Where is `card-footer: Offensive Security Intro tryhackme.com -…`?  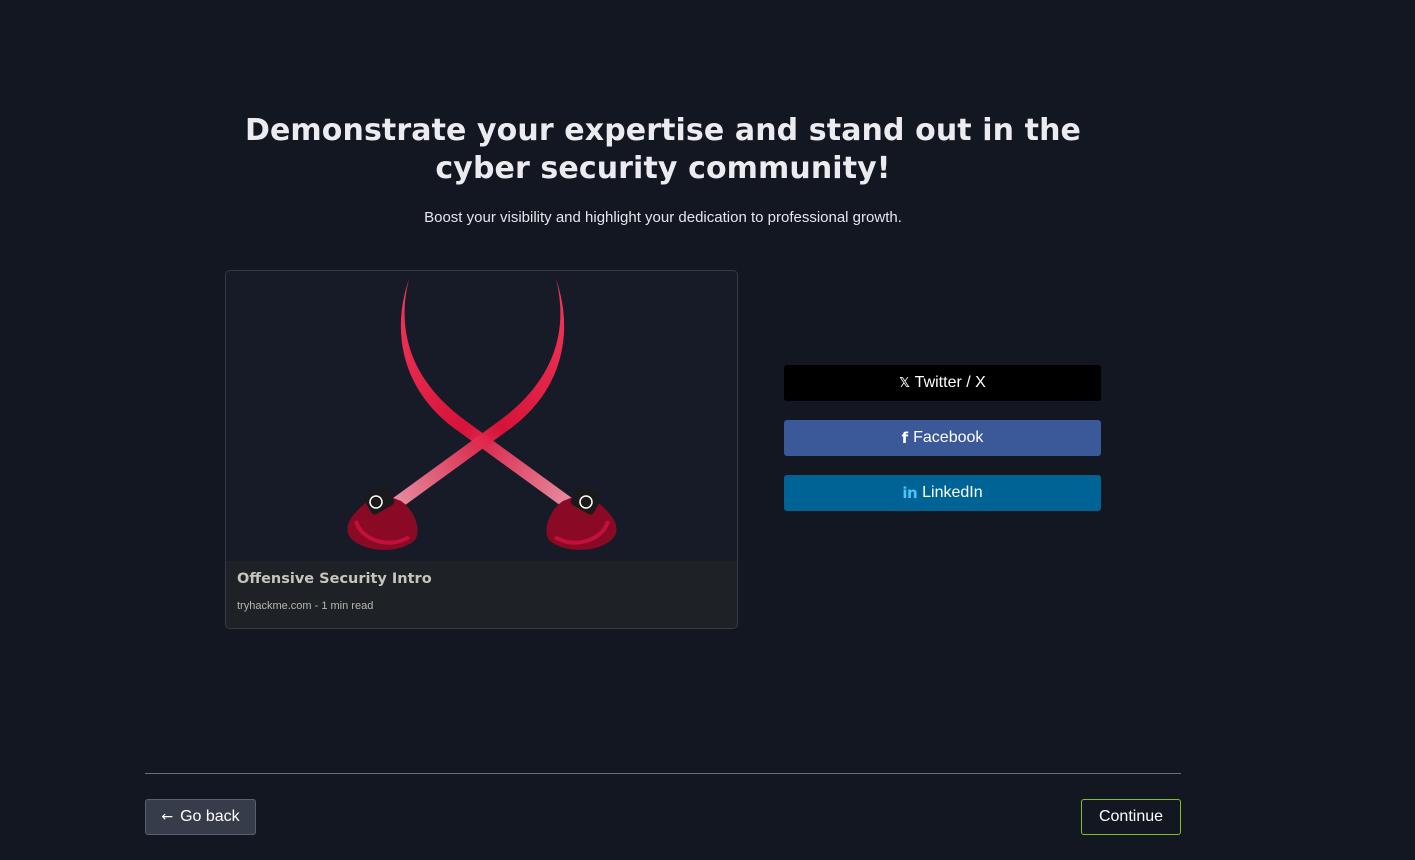 card-footer: Offensive Security Intro tryhackme.com -… is located at coordinates (481, 594).